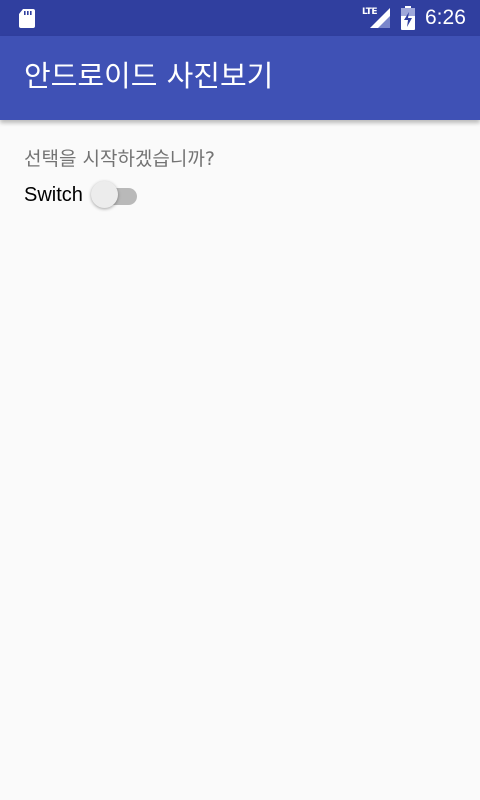 Image resolution: width=480 pixels, height=800 pixels. What do you see at coordinates (119, 159) in the screenshot?
I see `prompt-text: 선택을 시작하겠습니까?` at bounding box center [119, 159].